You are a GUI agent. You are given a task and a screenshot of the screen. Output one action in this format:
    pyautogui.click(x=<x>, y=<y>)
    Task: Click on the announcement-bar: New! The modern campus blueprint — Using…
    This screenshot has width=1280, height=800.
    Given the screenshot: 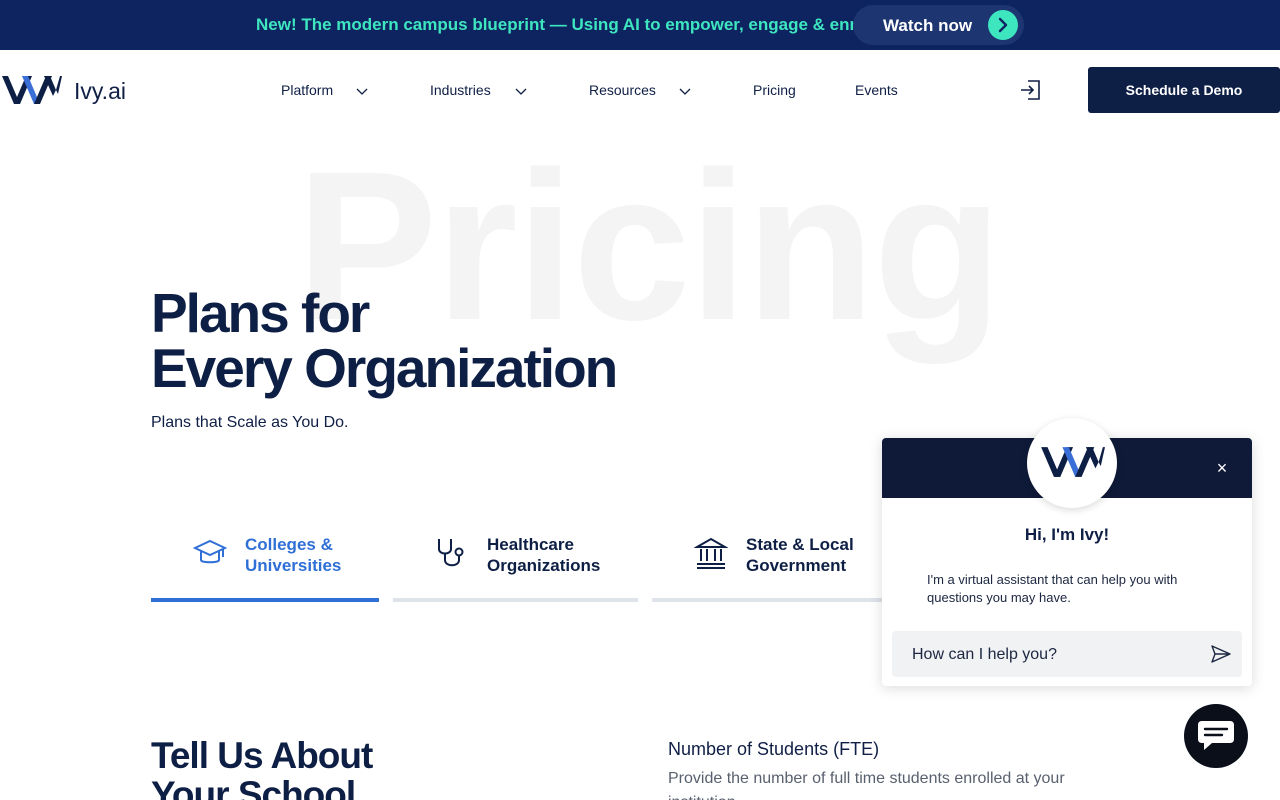 What is the action you would take?
    pyautogui.click(x=640, y=25)
    